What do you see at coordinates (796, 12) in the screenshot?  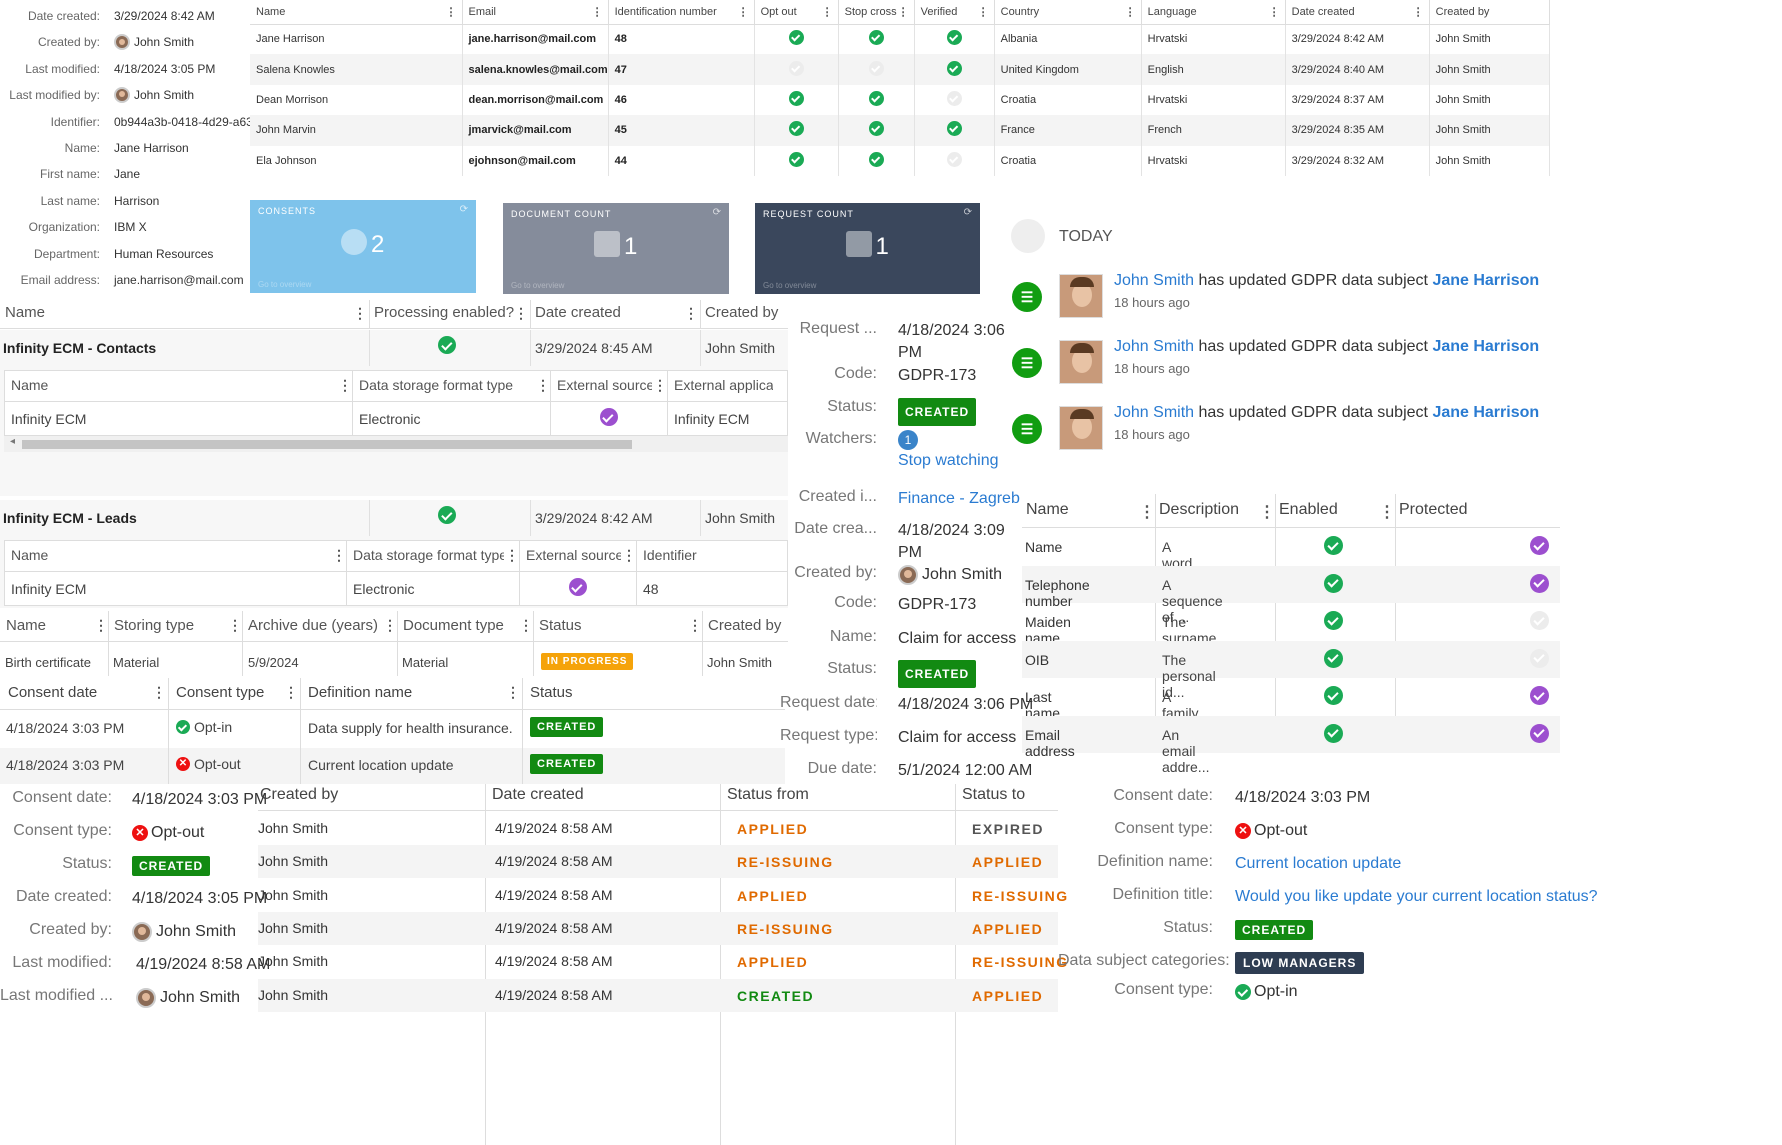 I see `column-header: Opt out ⋮` at bounding box center [796, 12].